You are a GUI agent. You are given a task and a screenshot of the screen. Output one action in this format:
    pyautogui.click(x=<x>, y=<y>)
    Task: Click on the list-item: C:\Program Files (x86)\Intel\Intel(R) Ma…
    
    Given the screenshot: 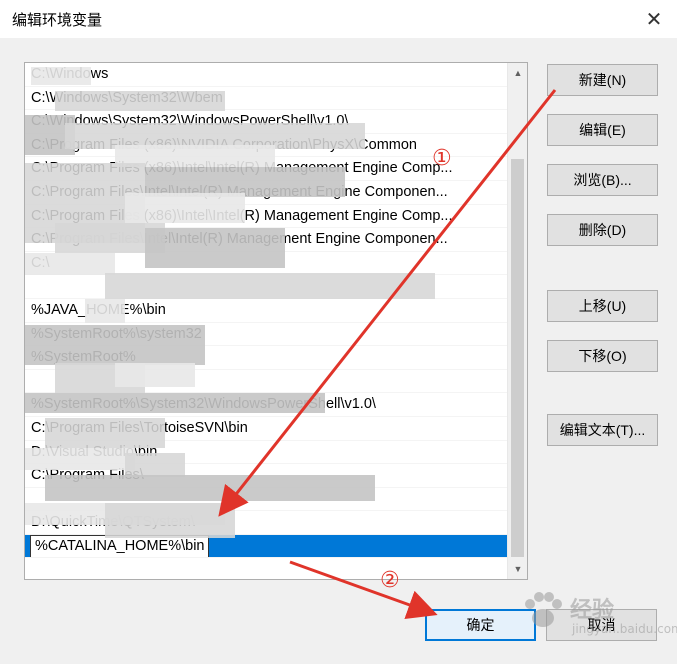 What is the action you would take?
    pyautogui.click(x=266, y=217)
    